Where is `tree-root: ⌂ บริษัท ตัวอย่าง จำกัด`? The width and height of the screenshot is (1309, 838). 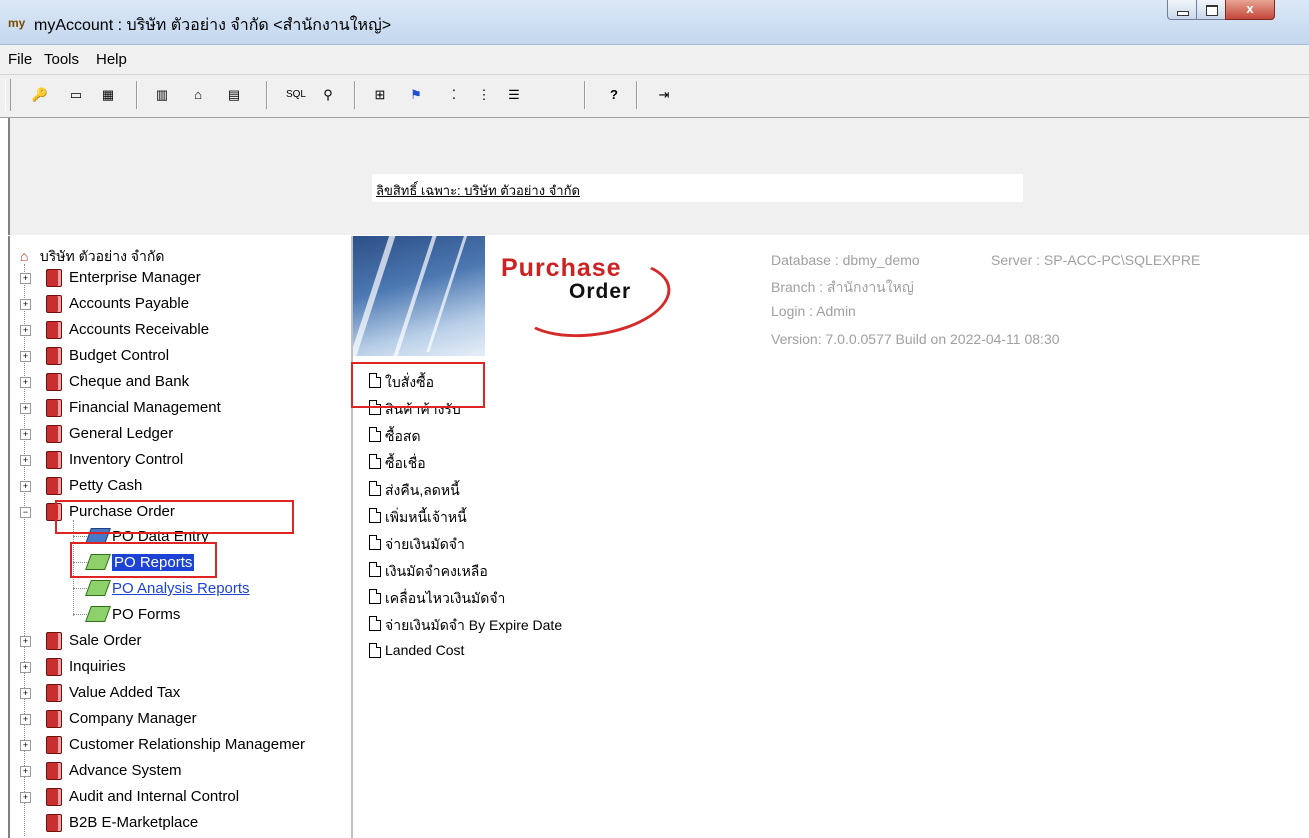
tree-root: ⌂ บริษัท ตัวอย่าง จำกัด is located at coordinates (92, 257).